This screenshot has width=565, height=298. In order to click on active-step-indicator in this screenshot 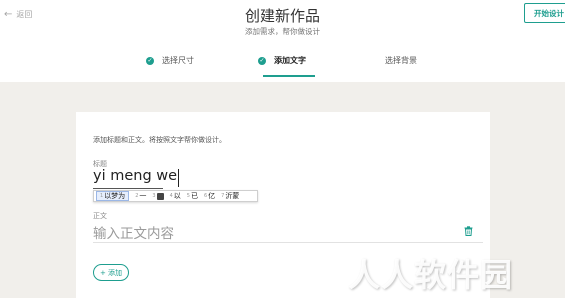, I will do `click(289, 76)`.